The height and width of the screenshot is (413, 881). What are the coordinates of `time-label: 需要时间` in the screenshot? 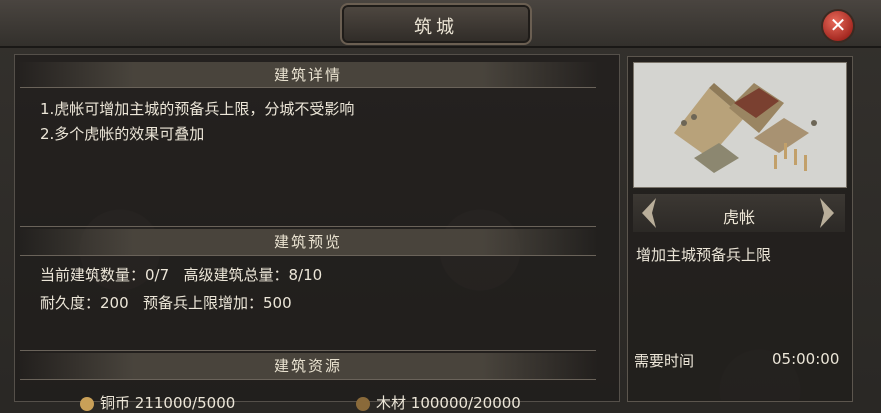 It's located at (664, 361).